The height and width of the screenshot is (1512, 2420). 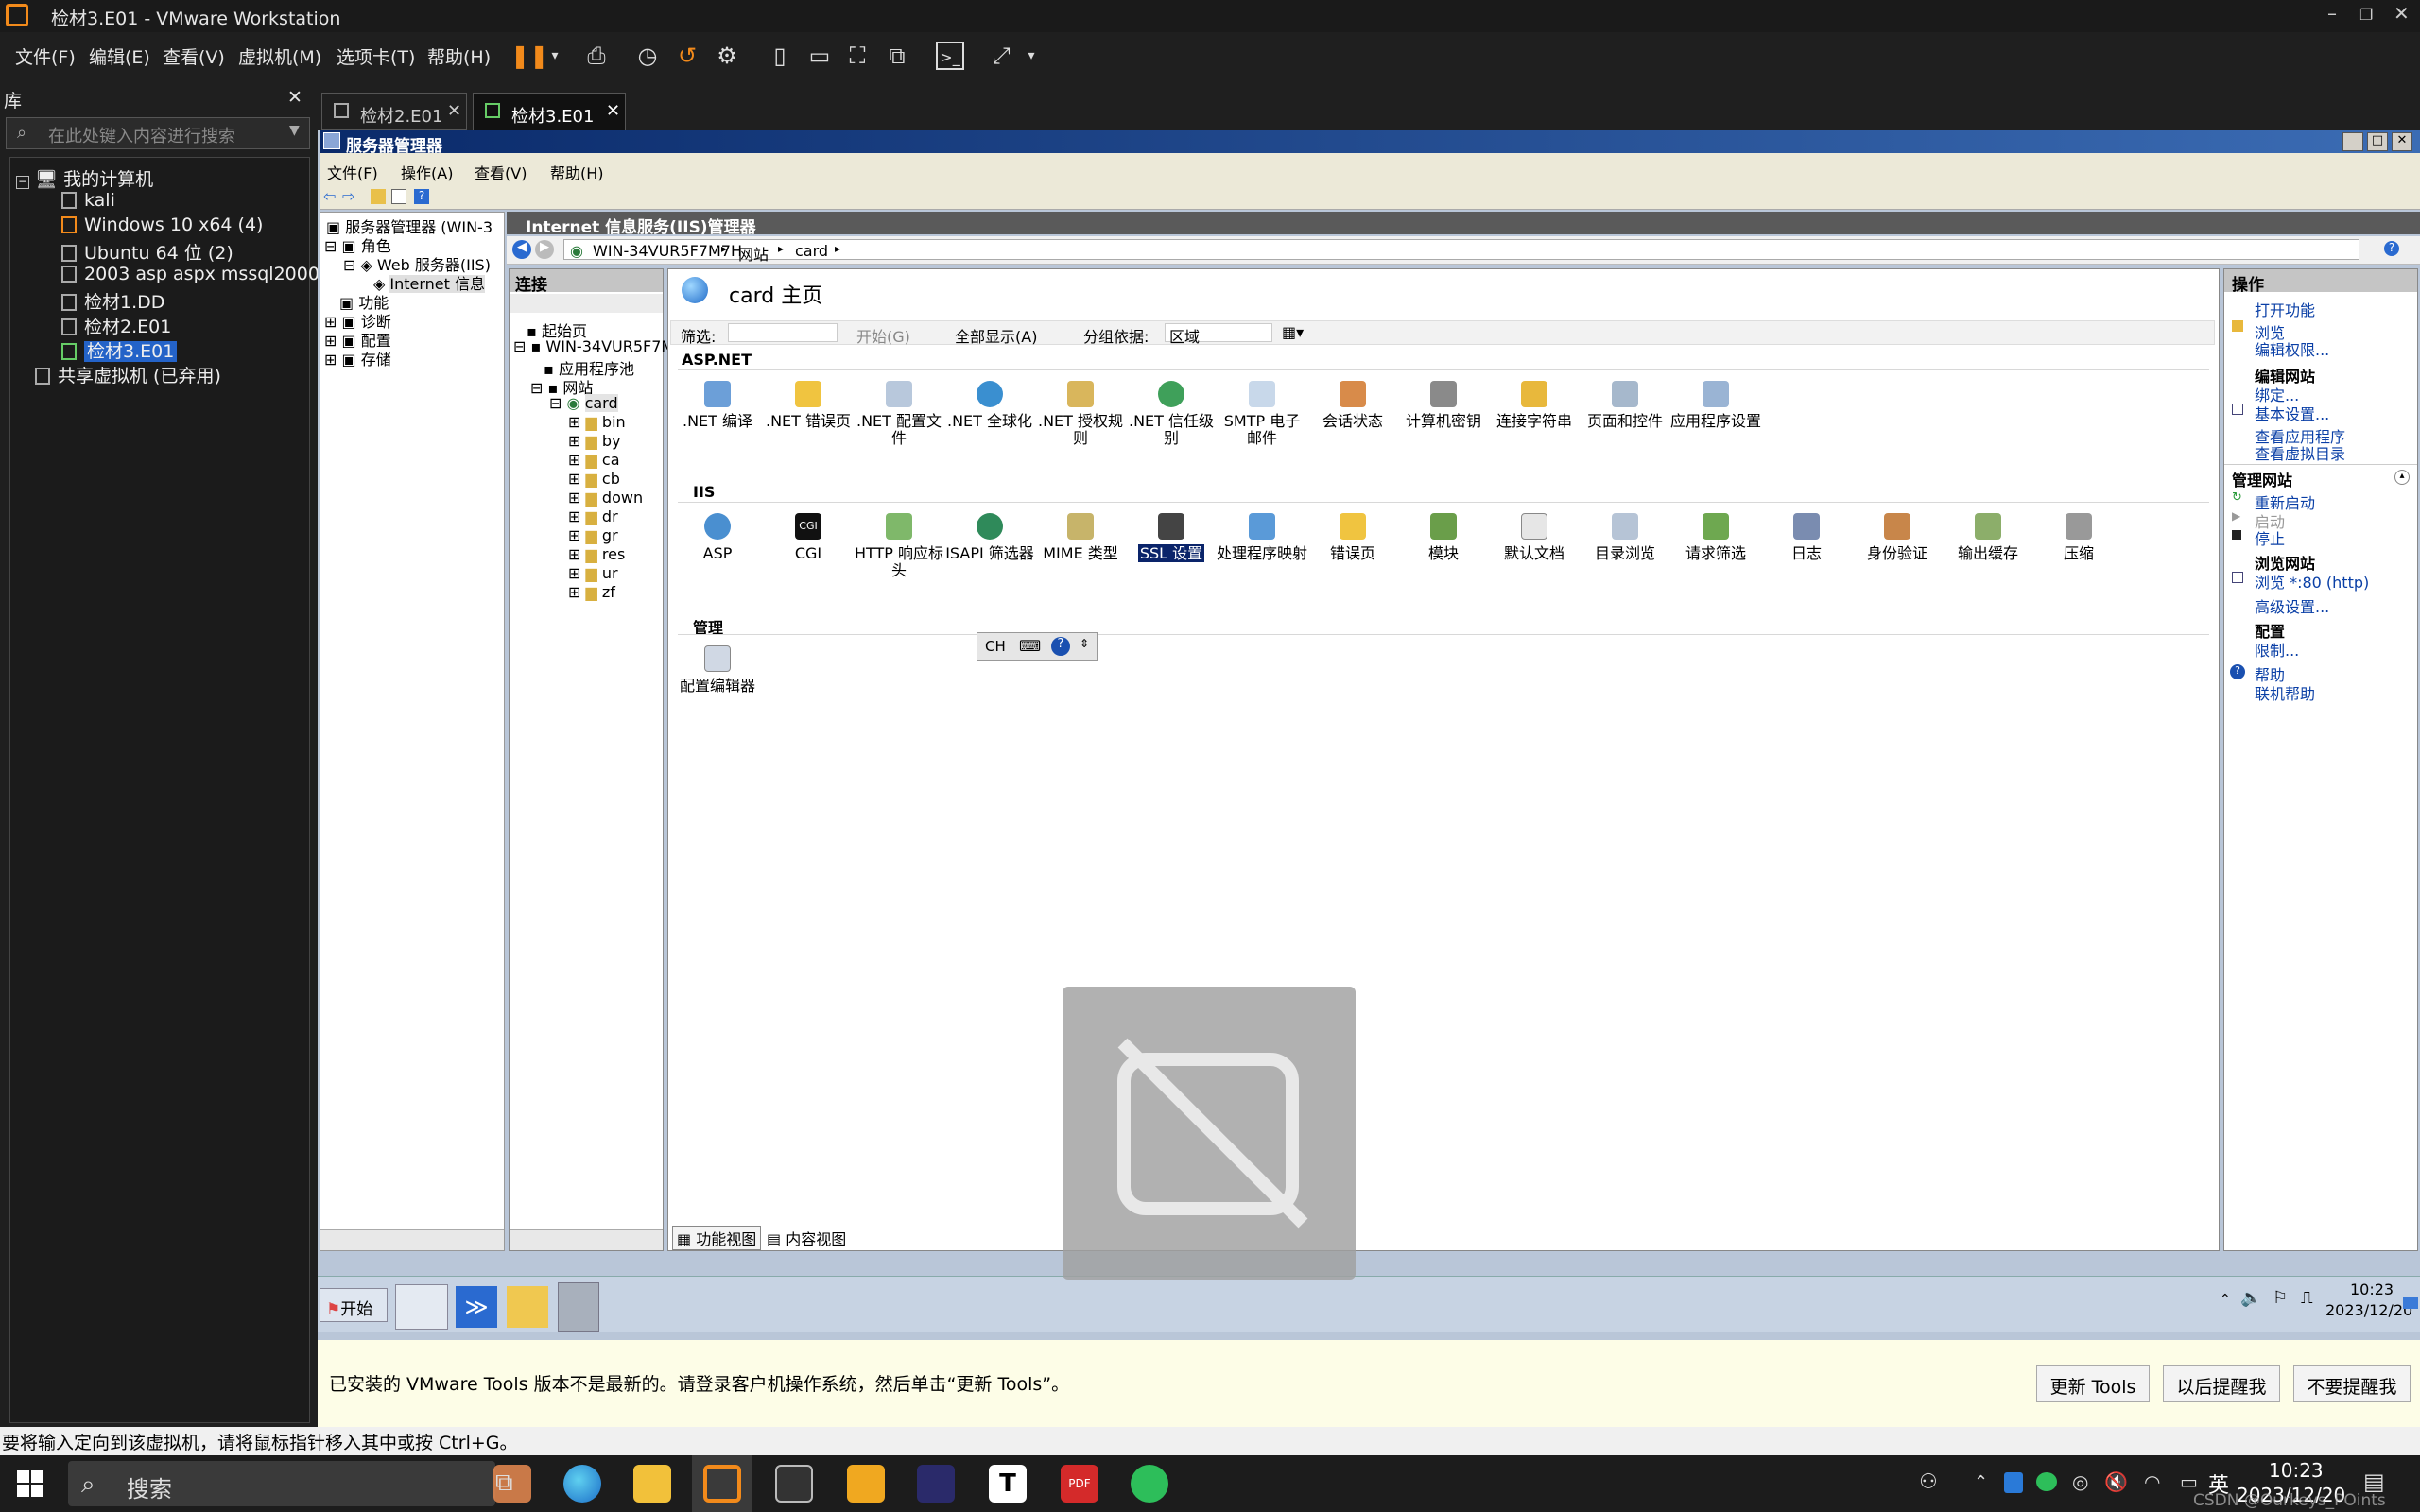 I want to click on ime-mode-button: CH, so click(x=995, y=646).